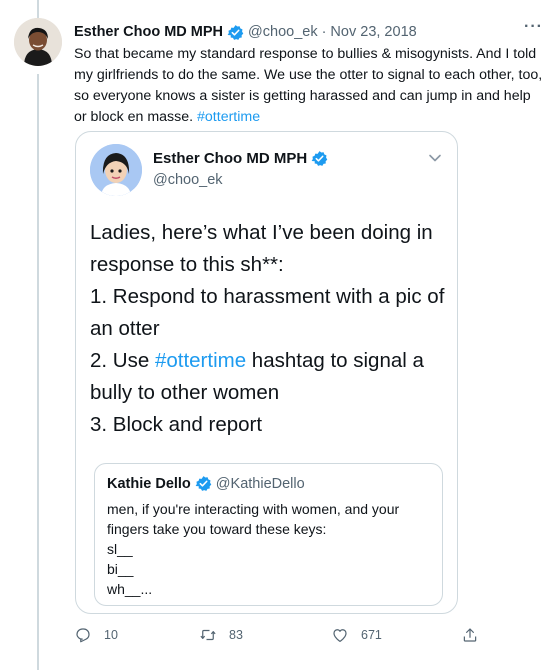 The image size is (557, 670). I want to click on quoted-line-text: 2. Use, so click(122, 360).